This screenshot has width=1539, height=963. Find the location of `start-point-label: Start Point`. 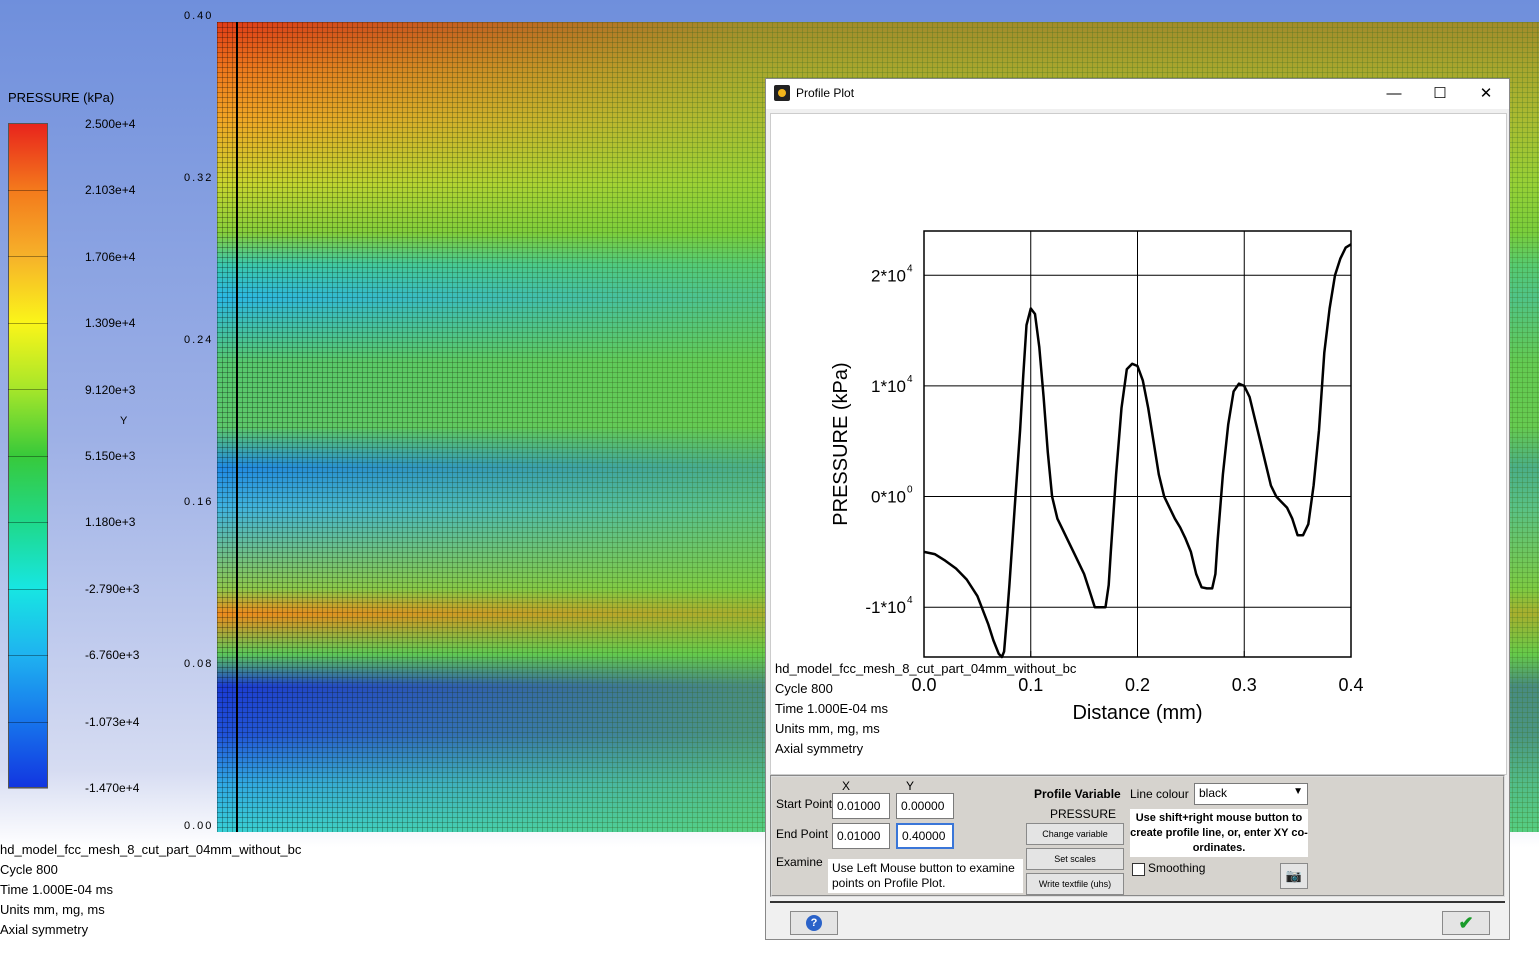

start-point-label: Start Point is located at coordinates (804, 804).